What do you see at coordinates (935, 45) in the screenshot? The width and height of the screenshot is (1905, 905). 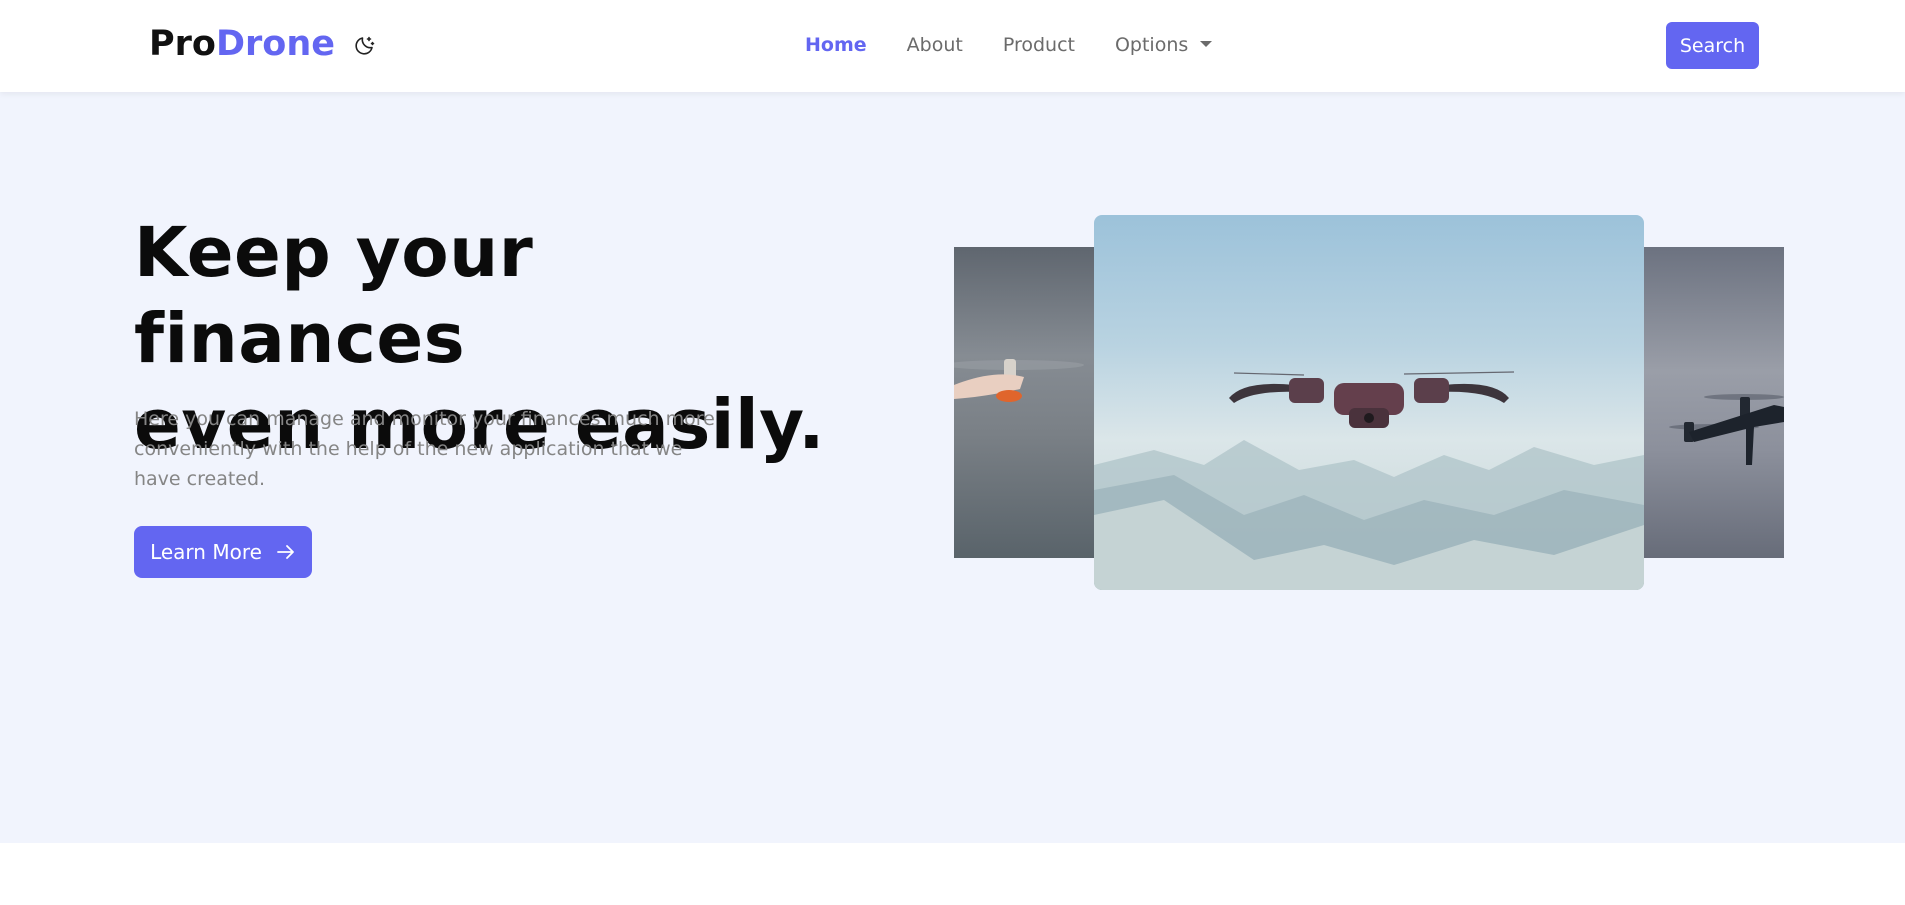 I see `nav-about: About` at bounding box center [935, 45].